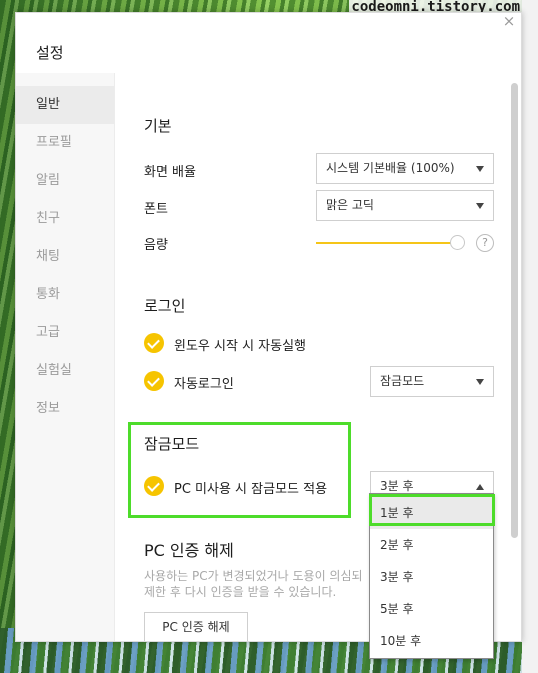 This screenshot has height=673, width=538. What do you see at coordinates (431, 641) in the screenshot?
I see `dropdown-option-10min: 10분 후` at bounding box center [431, 641].